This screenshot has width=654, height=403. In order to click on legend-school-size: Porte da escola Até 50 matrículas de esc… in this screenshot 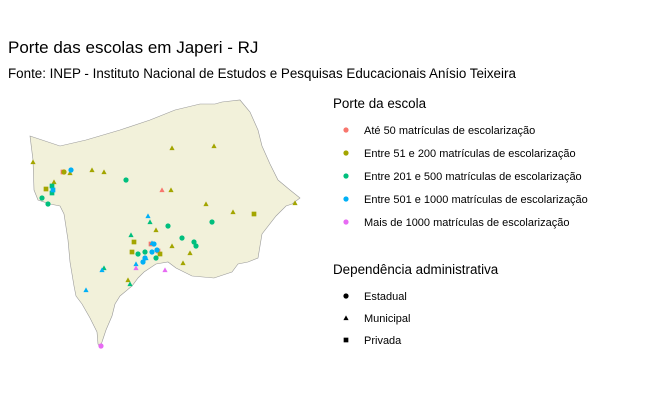, I will do `click(460, 162)`.